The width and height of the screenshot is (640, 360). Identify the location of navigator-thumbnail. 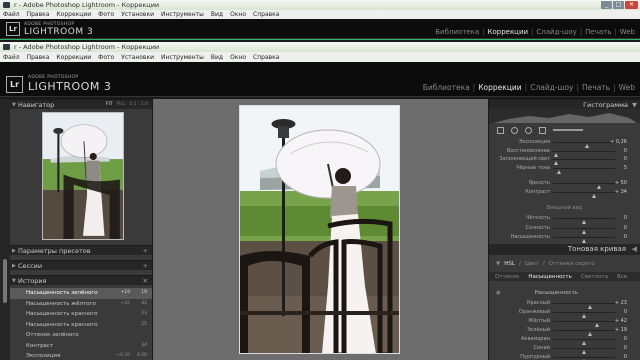
(83, 176).